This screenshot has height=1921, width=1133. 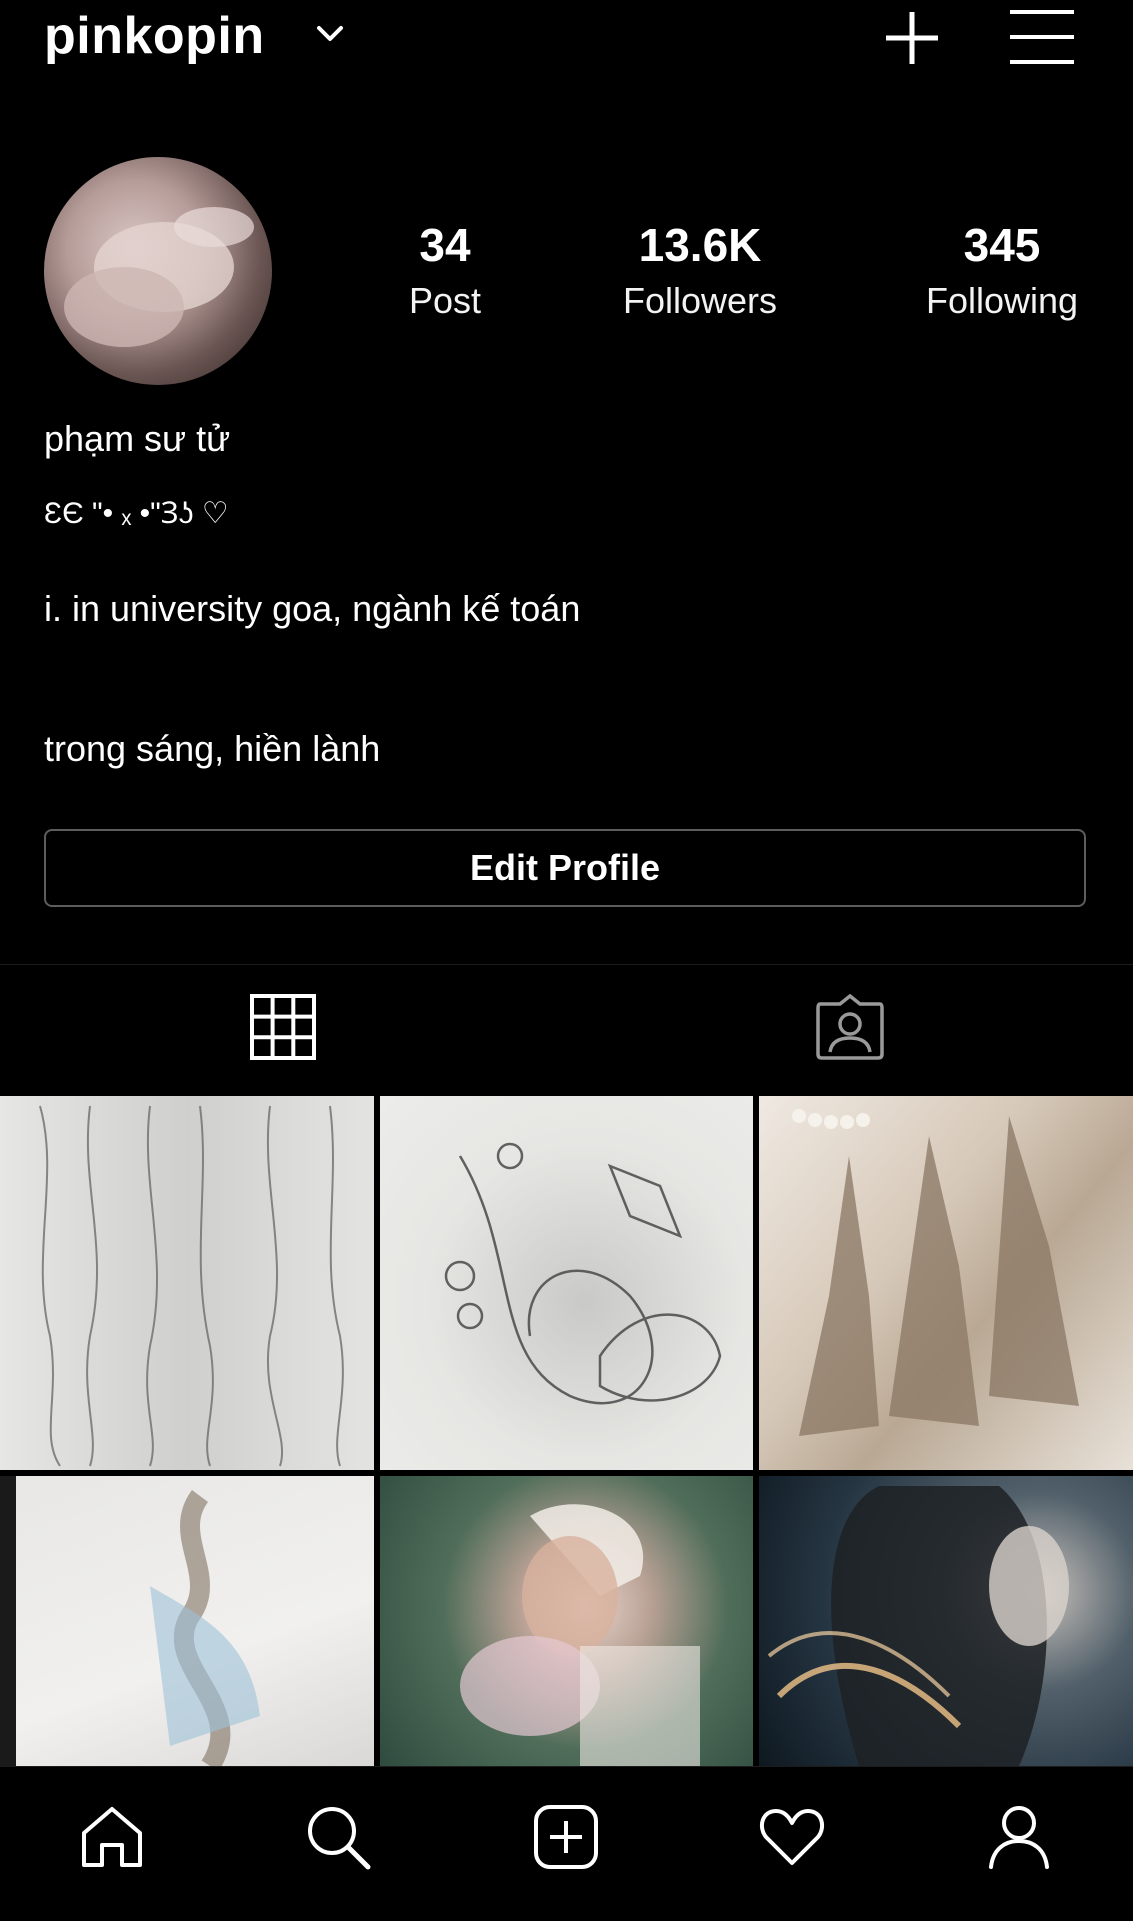 What do you see at coordinates (580, 1635) in the screenshot?
I see `post-image-painting-girl` at bounding box center [580, 1635].